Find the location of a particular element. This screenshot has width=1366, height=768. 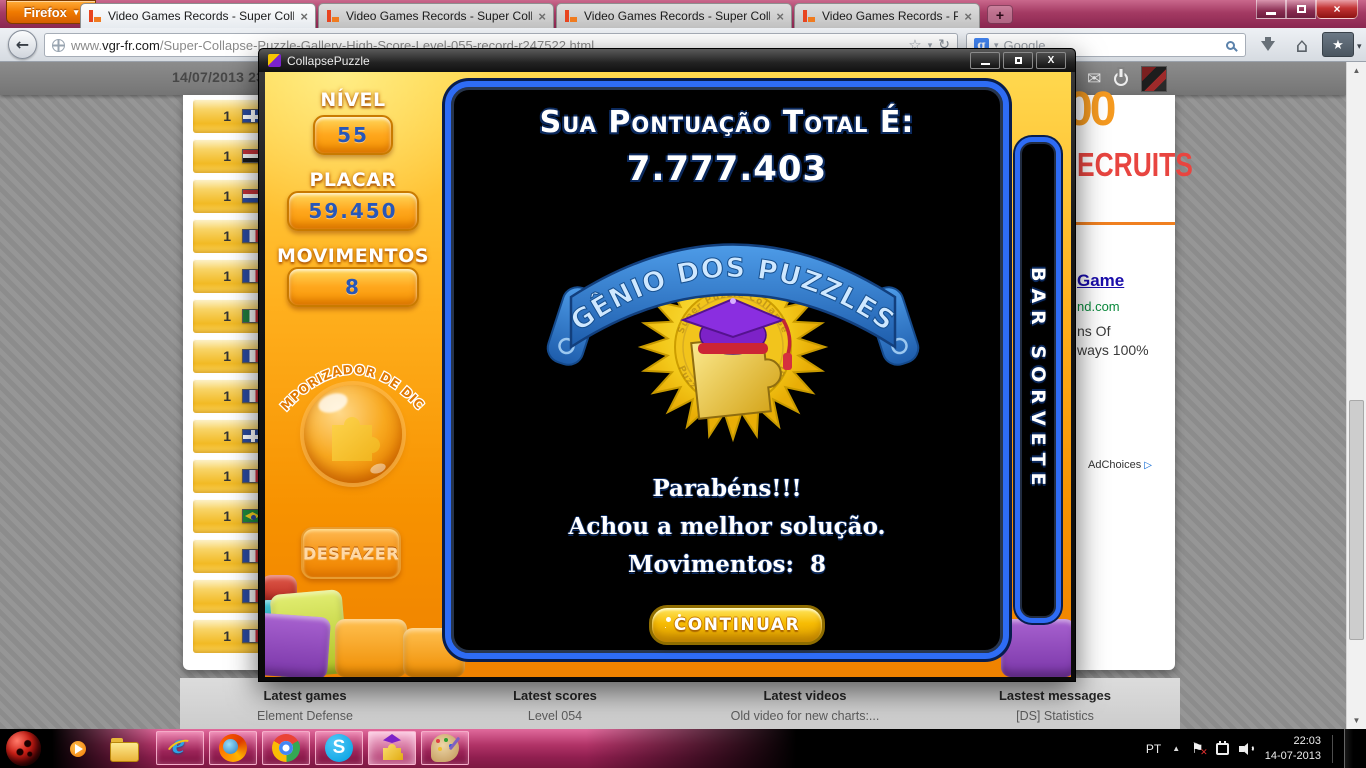

minimize-icon is located at coordinates (1271, 13).